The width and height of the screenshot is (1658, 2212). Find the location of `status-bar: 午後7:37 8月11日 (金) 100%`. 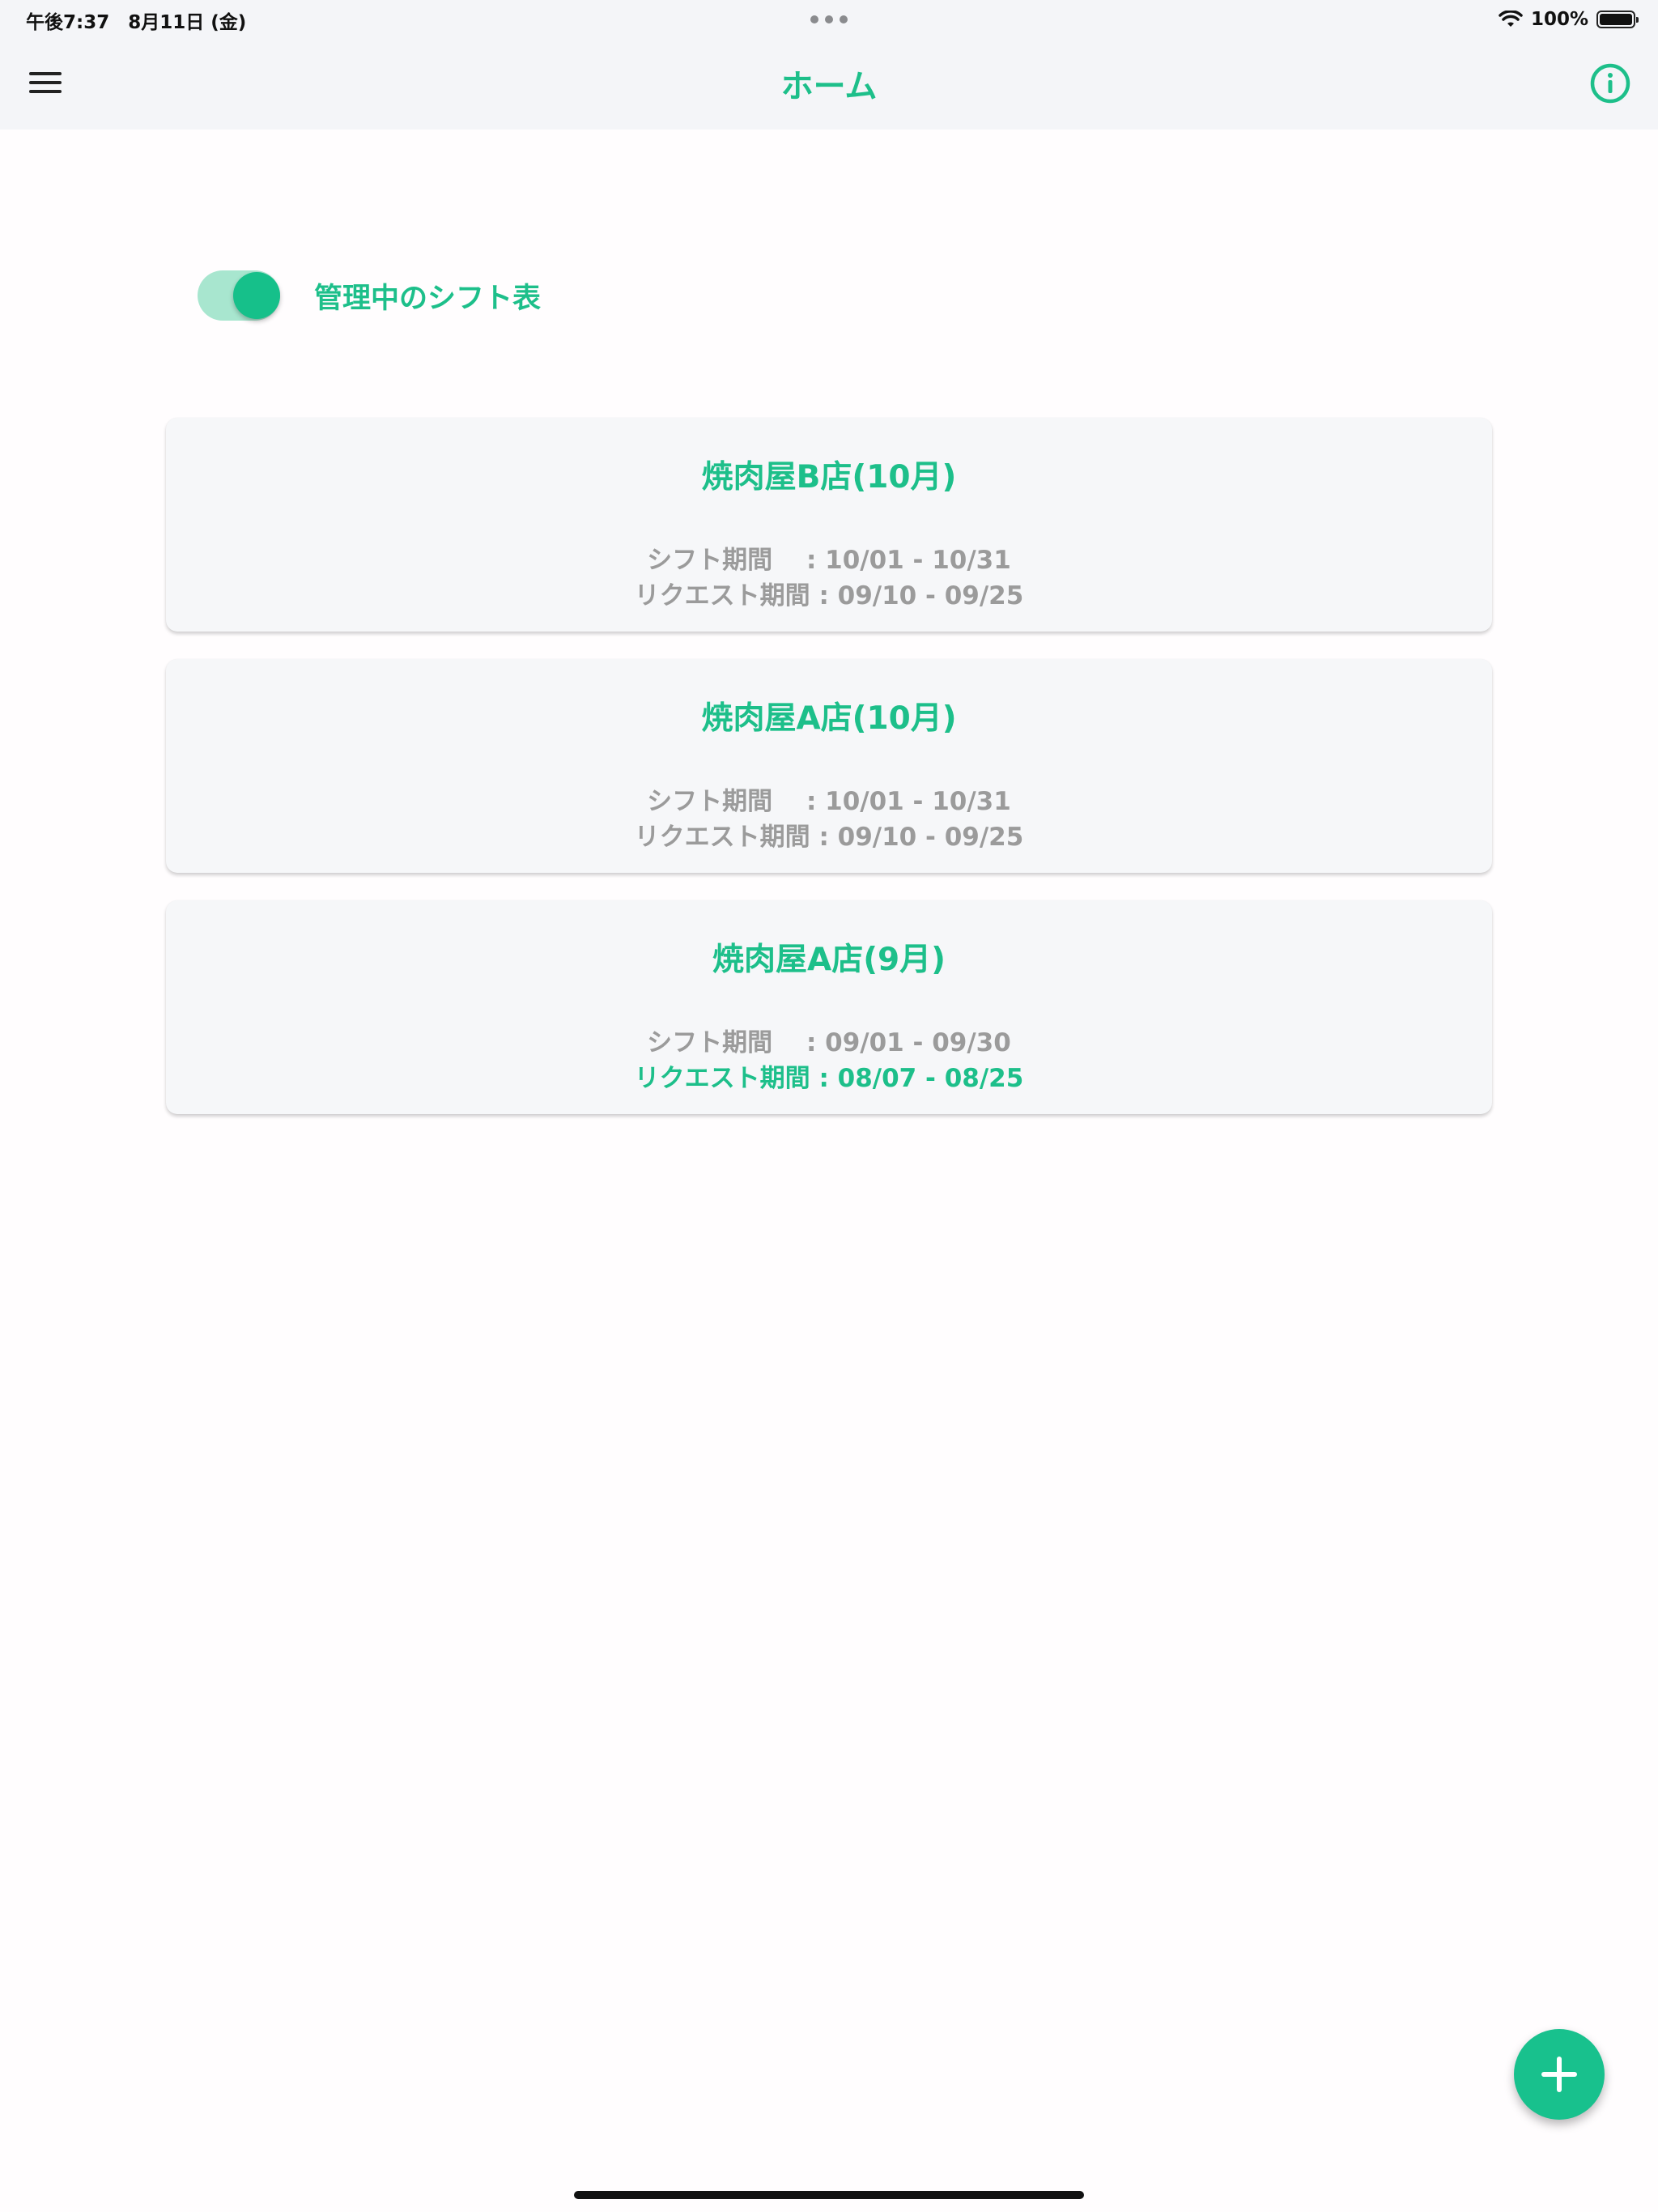

status-bar: 午後7:37 8月11日 (金) 100% is located at coordinates (829, 19).